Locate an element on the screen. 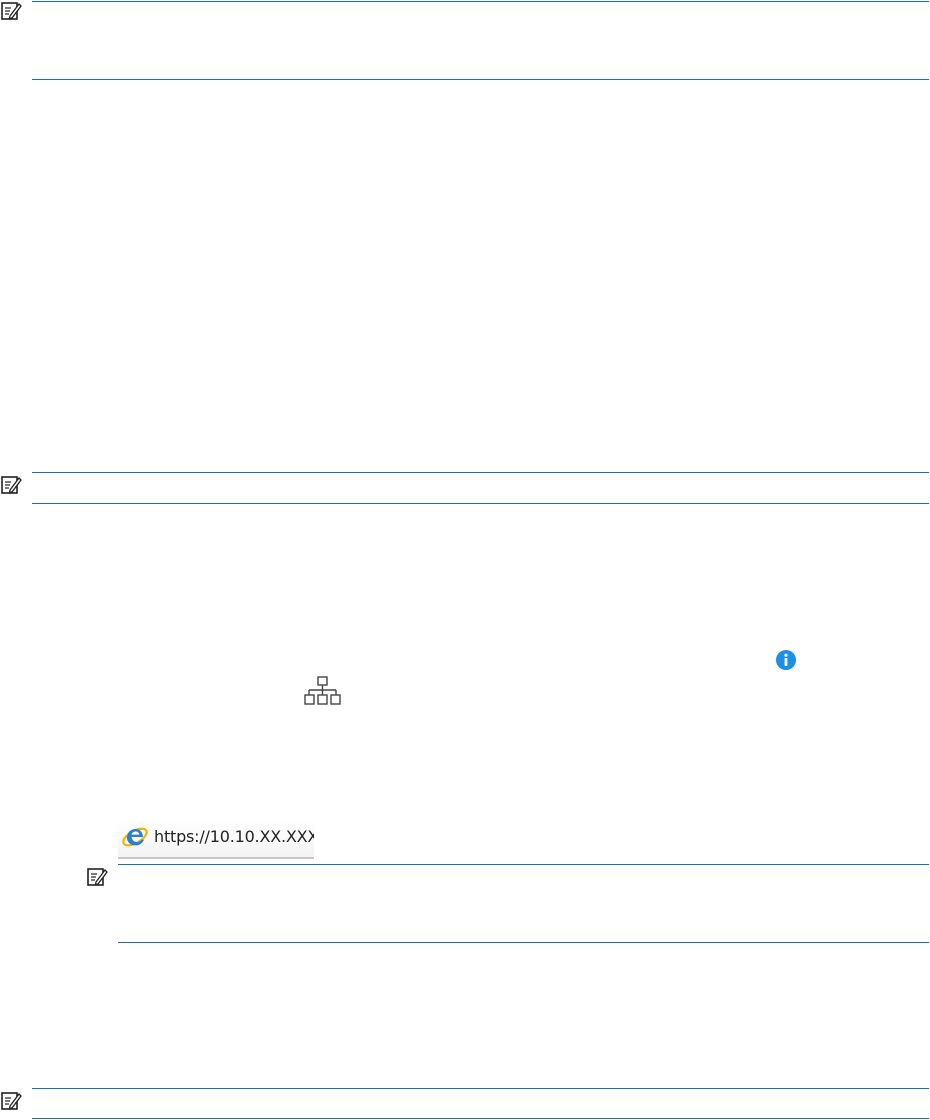  network-tree-icon is located at coordinates (323, 691).